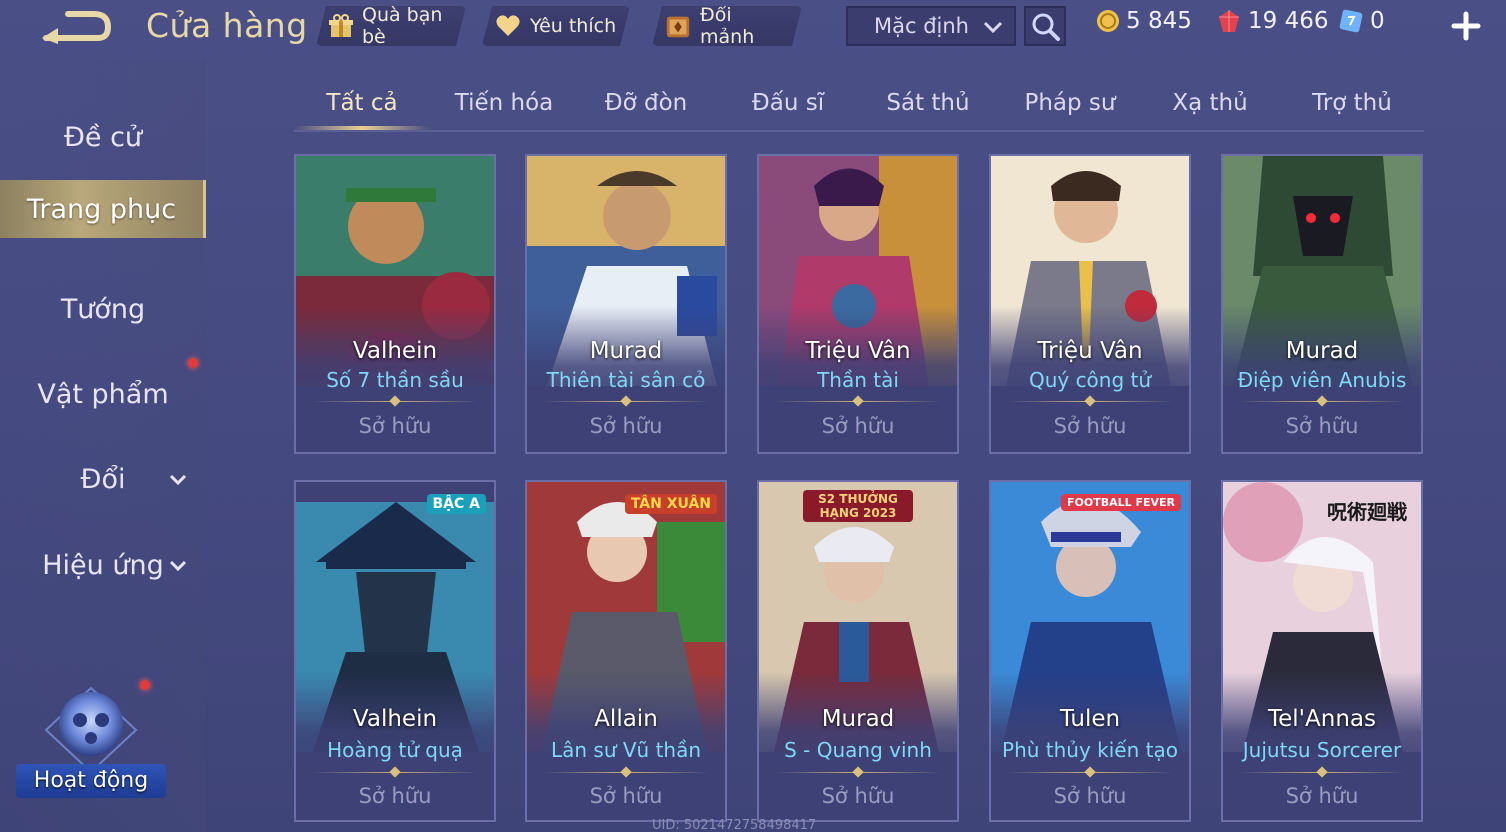 Image resolution: width=1506 pixels, height=832 pixels. I want to click on sidebar-item-label: Vật phẩm, so click(103, 394).